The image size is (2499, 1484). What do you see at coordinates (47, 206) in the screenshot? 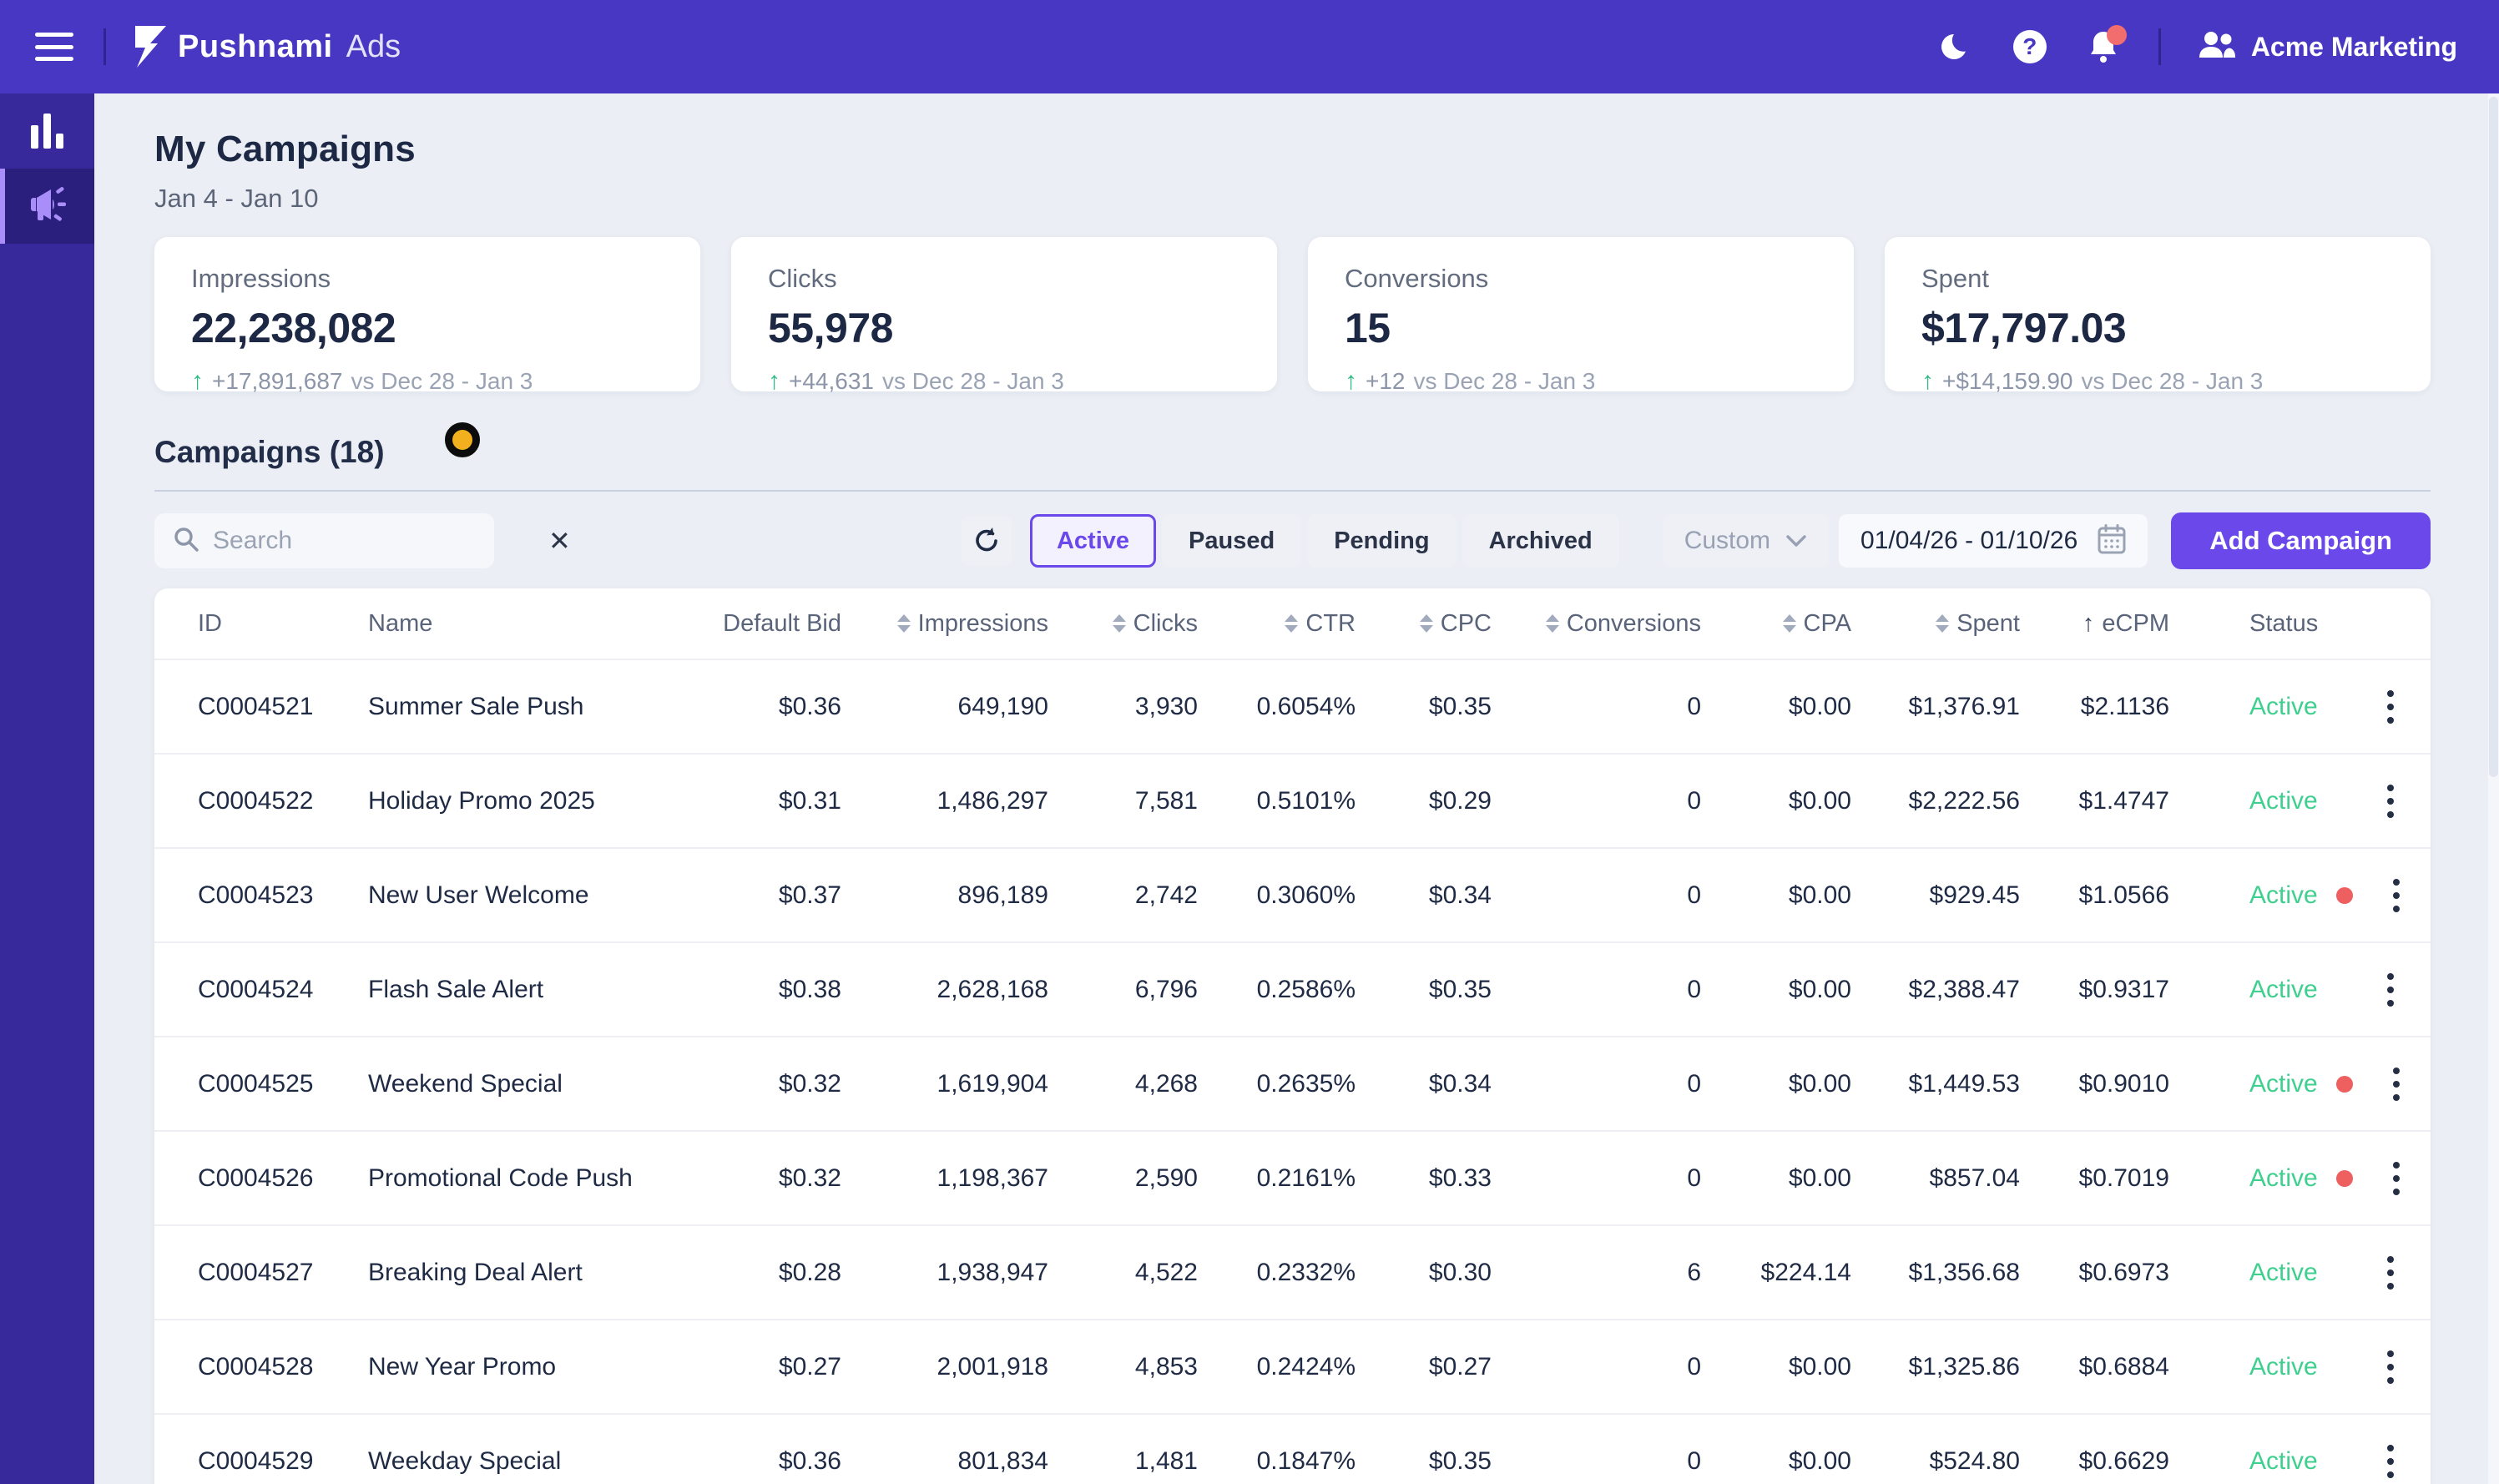
I see `sidebar-item-campaigns` at bounding box center [47, 206].